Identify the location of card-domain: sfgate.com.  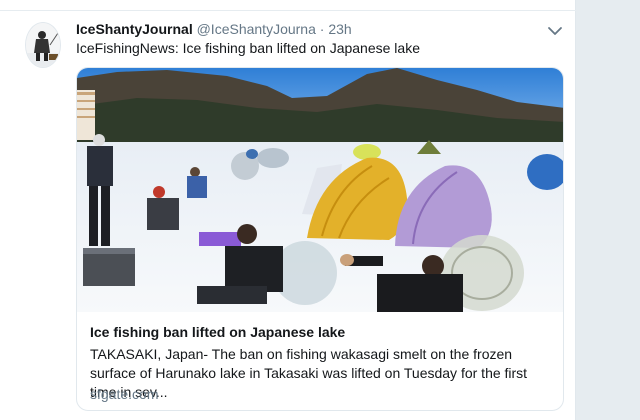
(124, 394).